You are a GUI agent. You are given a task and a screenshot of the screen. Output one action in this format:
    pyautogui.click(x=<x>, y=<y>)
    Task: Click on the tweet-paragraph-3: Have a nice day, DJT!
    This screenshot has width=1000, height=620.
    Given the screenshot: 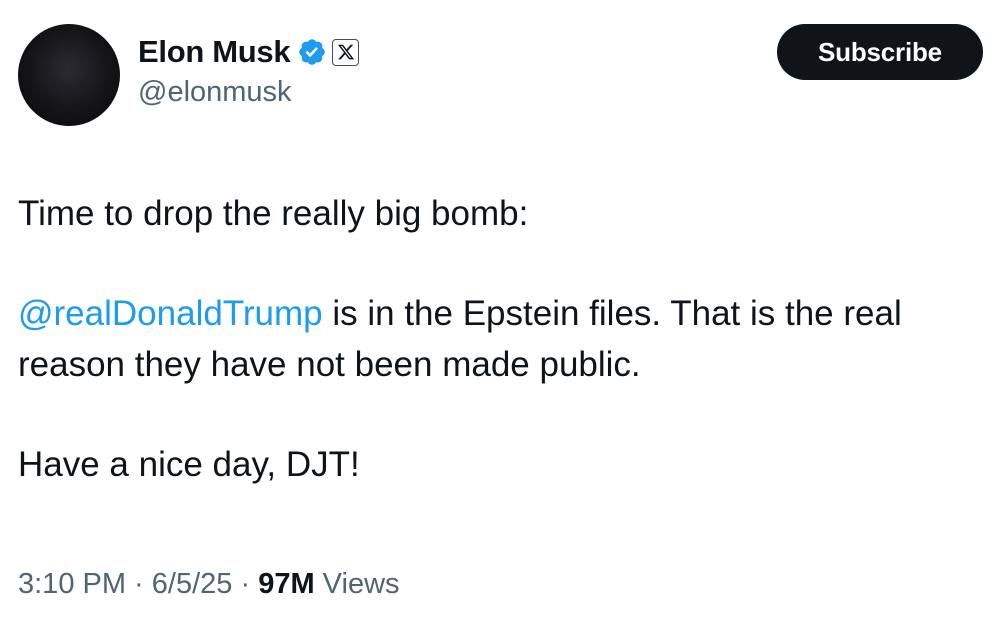 What is the action you would take?
    pyautogui.click(x=189, y=464)
    